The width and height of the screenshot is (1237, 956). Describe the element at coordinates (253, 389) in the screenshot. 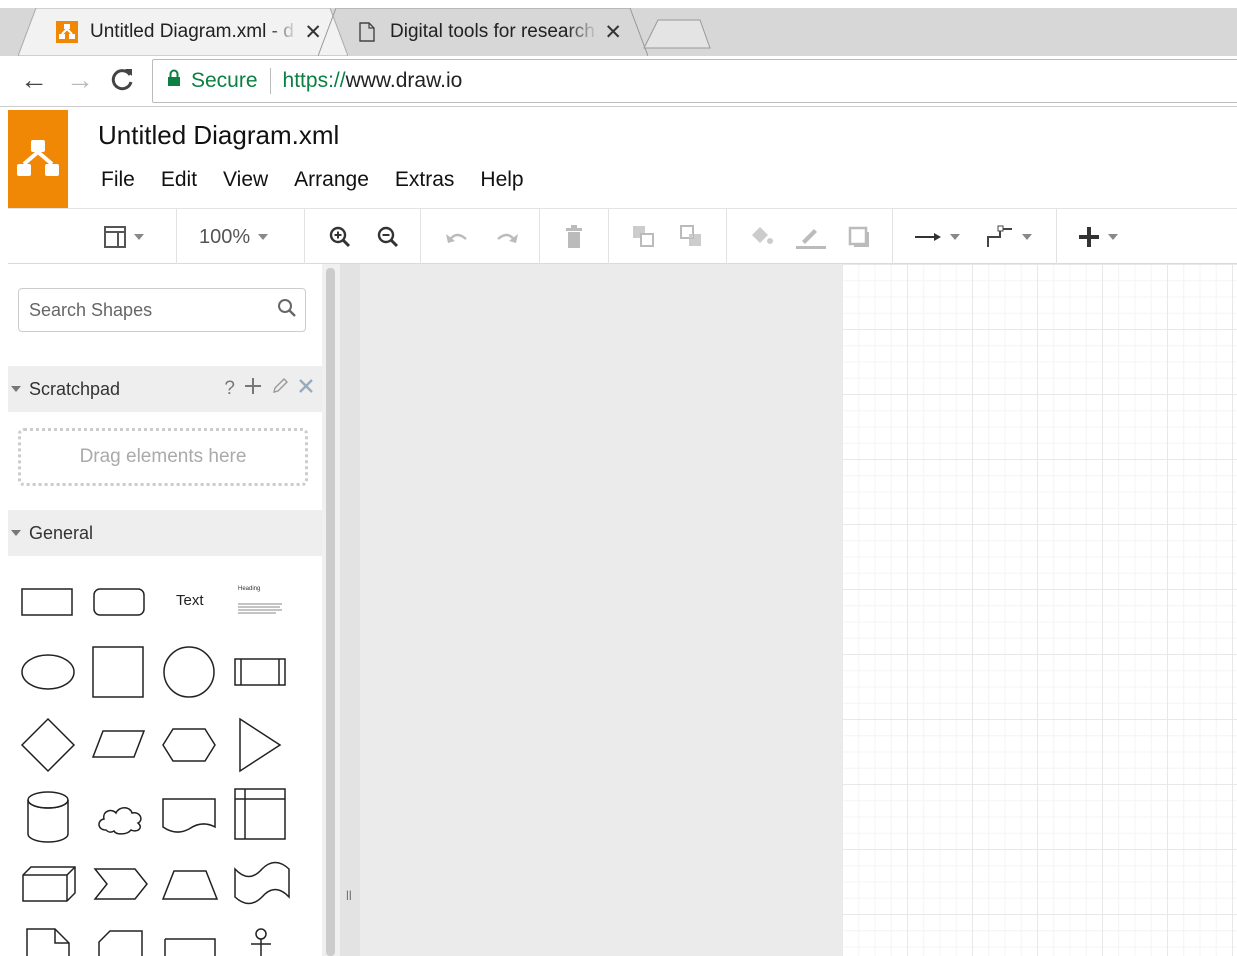

I see `add-icon` at that location.